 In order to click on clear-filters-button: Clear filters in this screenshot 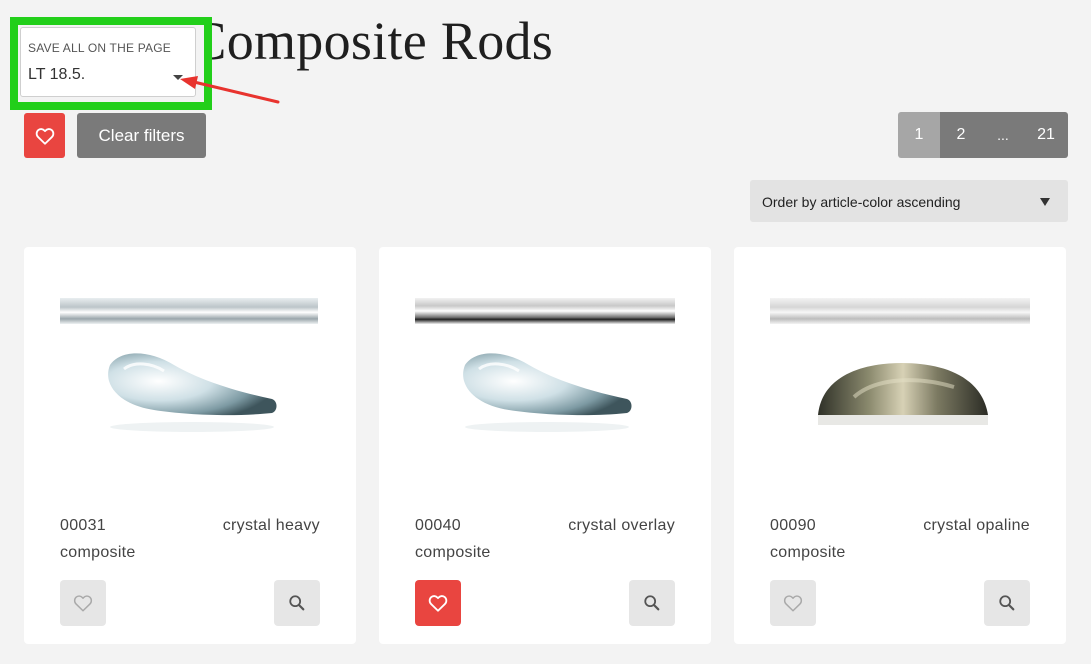, I will do `click(141, 135)`.